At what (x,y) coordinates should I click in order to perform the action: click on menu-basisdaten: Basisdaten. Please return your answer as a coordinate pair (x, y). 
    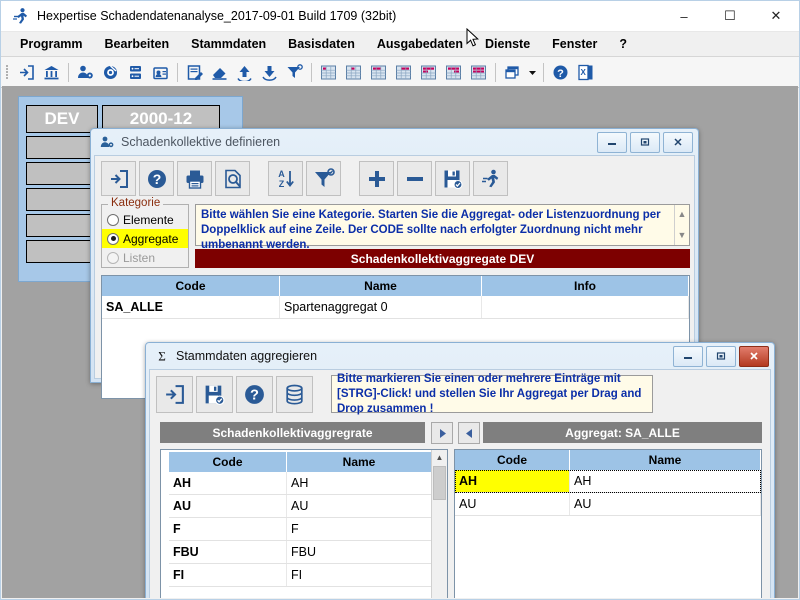
    Looking at the image, I should click on (321, 44).